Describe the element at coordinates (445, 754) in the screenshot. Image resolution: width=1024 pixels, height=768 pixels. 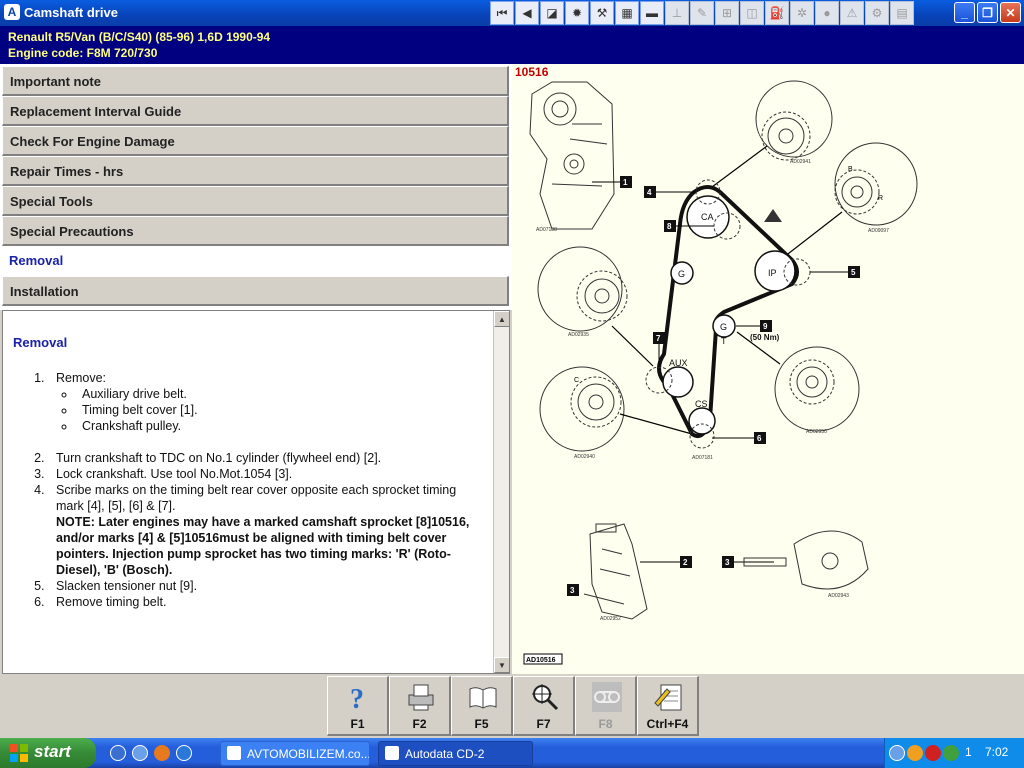
I see `task-label: Autodata CD-2` at that location.